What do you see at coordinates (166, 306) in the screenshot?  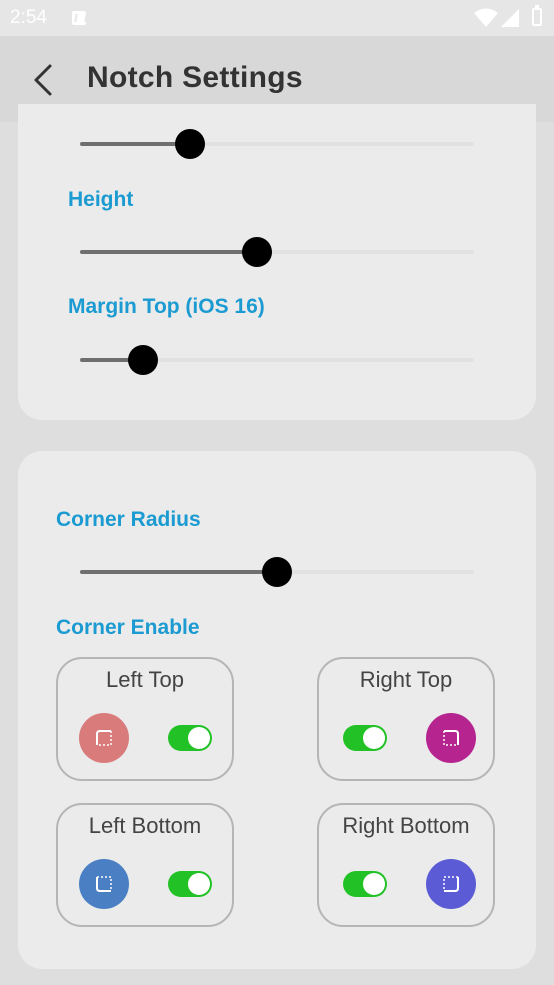 I see `margin-top-label: Margin Top (iOS 16)` at bounding box center [166, 306].